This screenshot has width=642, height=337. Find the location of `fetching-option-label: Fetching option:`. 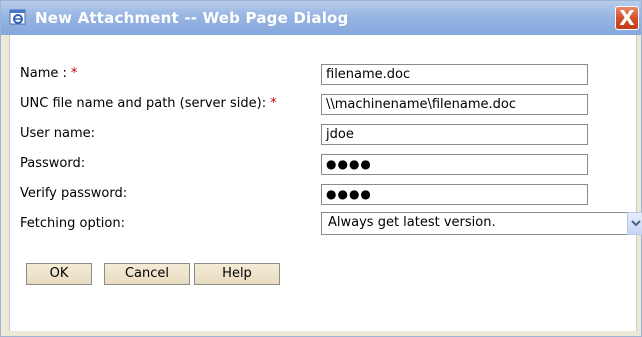

fetching-option-label: Fetching option: is located at coordinates (72, 223).